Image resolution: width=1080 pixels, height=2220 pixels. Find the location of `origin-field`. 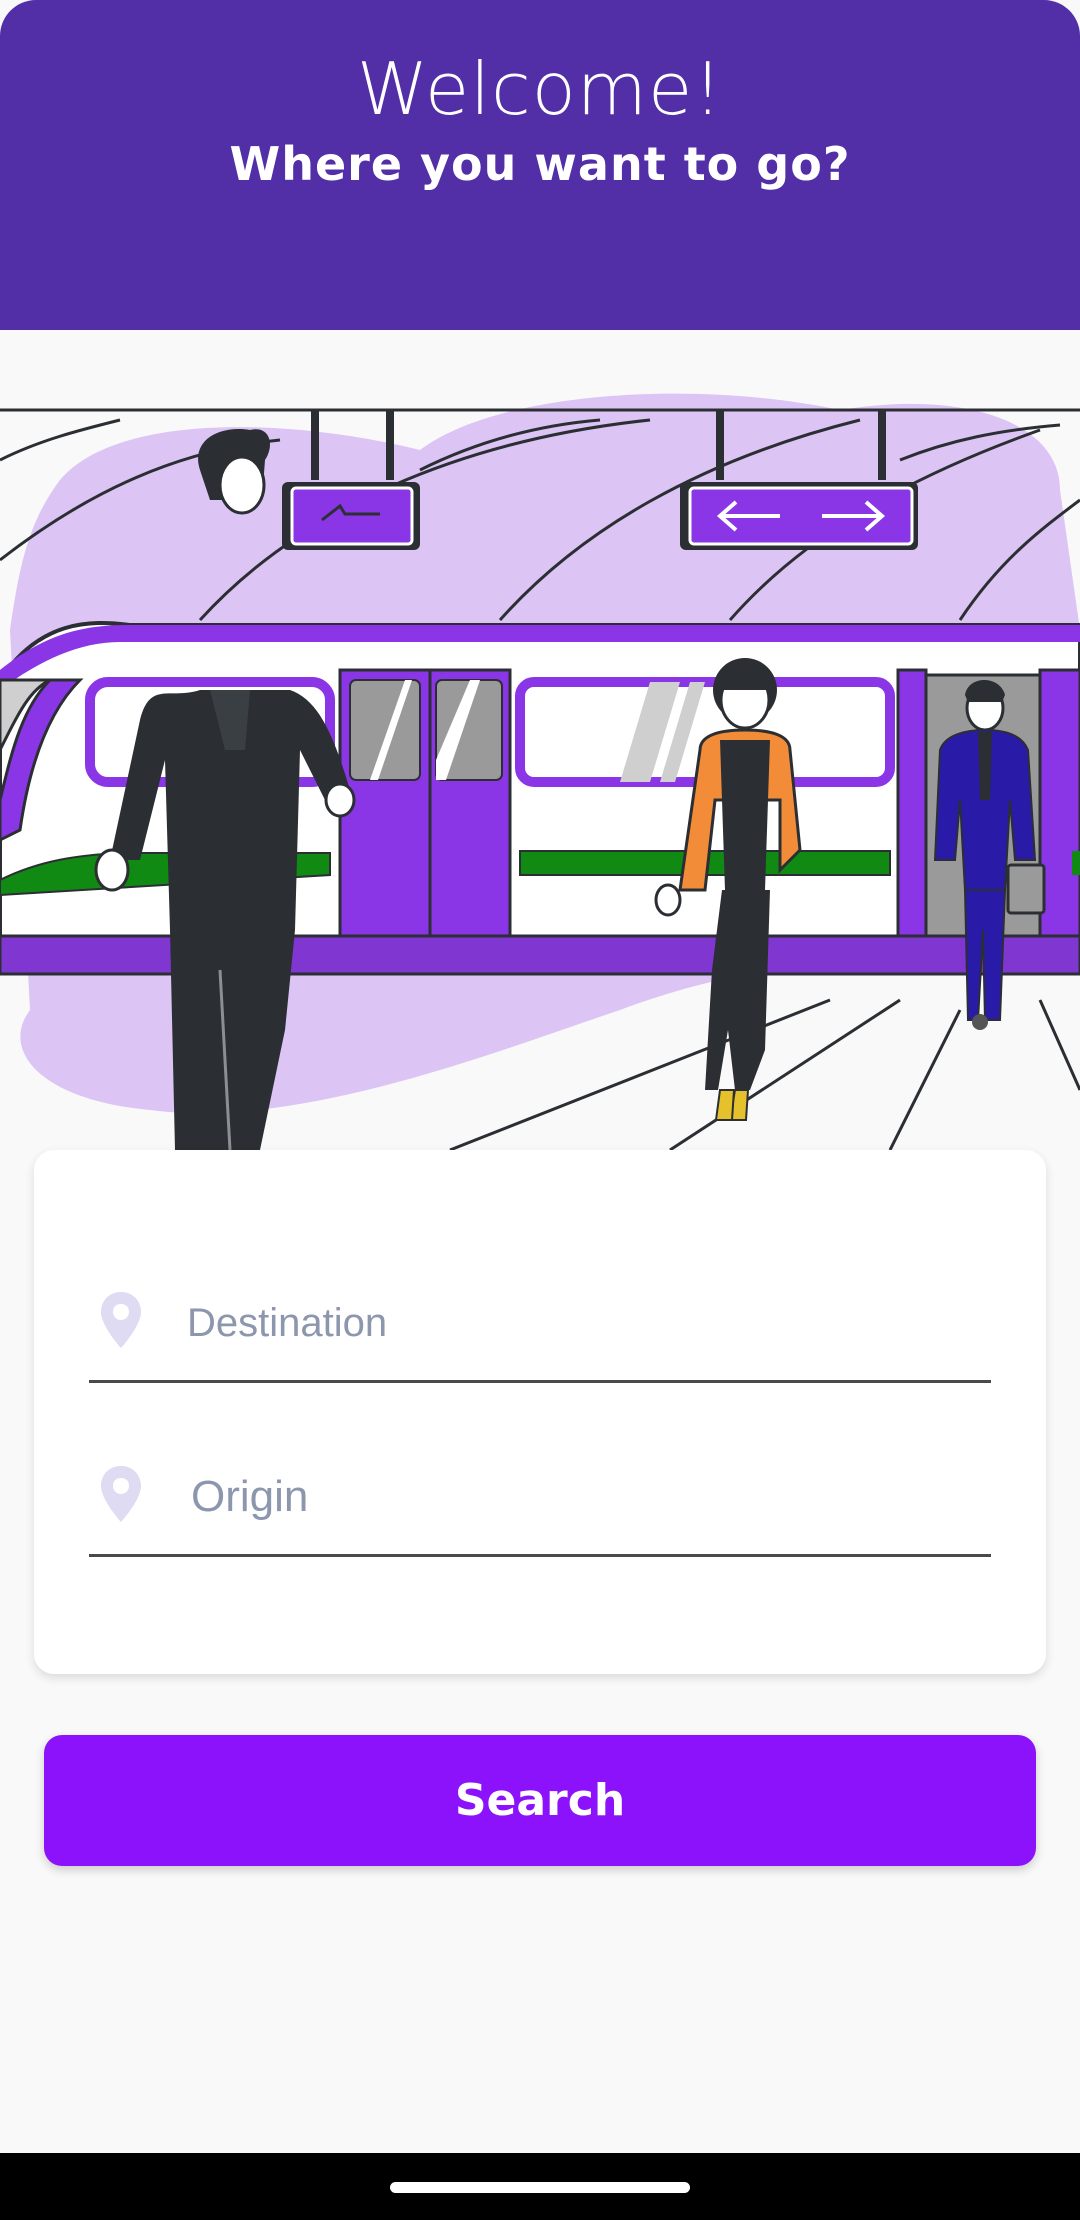

origin-field is located at coordinates (540, 1510).